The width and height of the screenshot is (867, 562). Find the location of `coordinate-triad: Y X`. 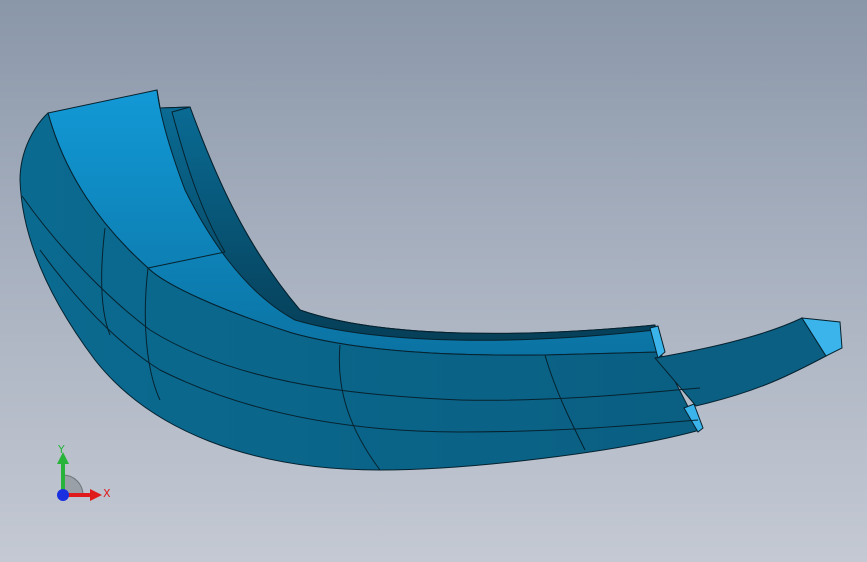

coordinate-triad: Y X is located at coordinates (83, 475).